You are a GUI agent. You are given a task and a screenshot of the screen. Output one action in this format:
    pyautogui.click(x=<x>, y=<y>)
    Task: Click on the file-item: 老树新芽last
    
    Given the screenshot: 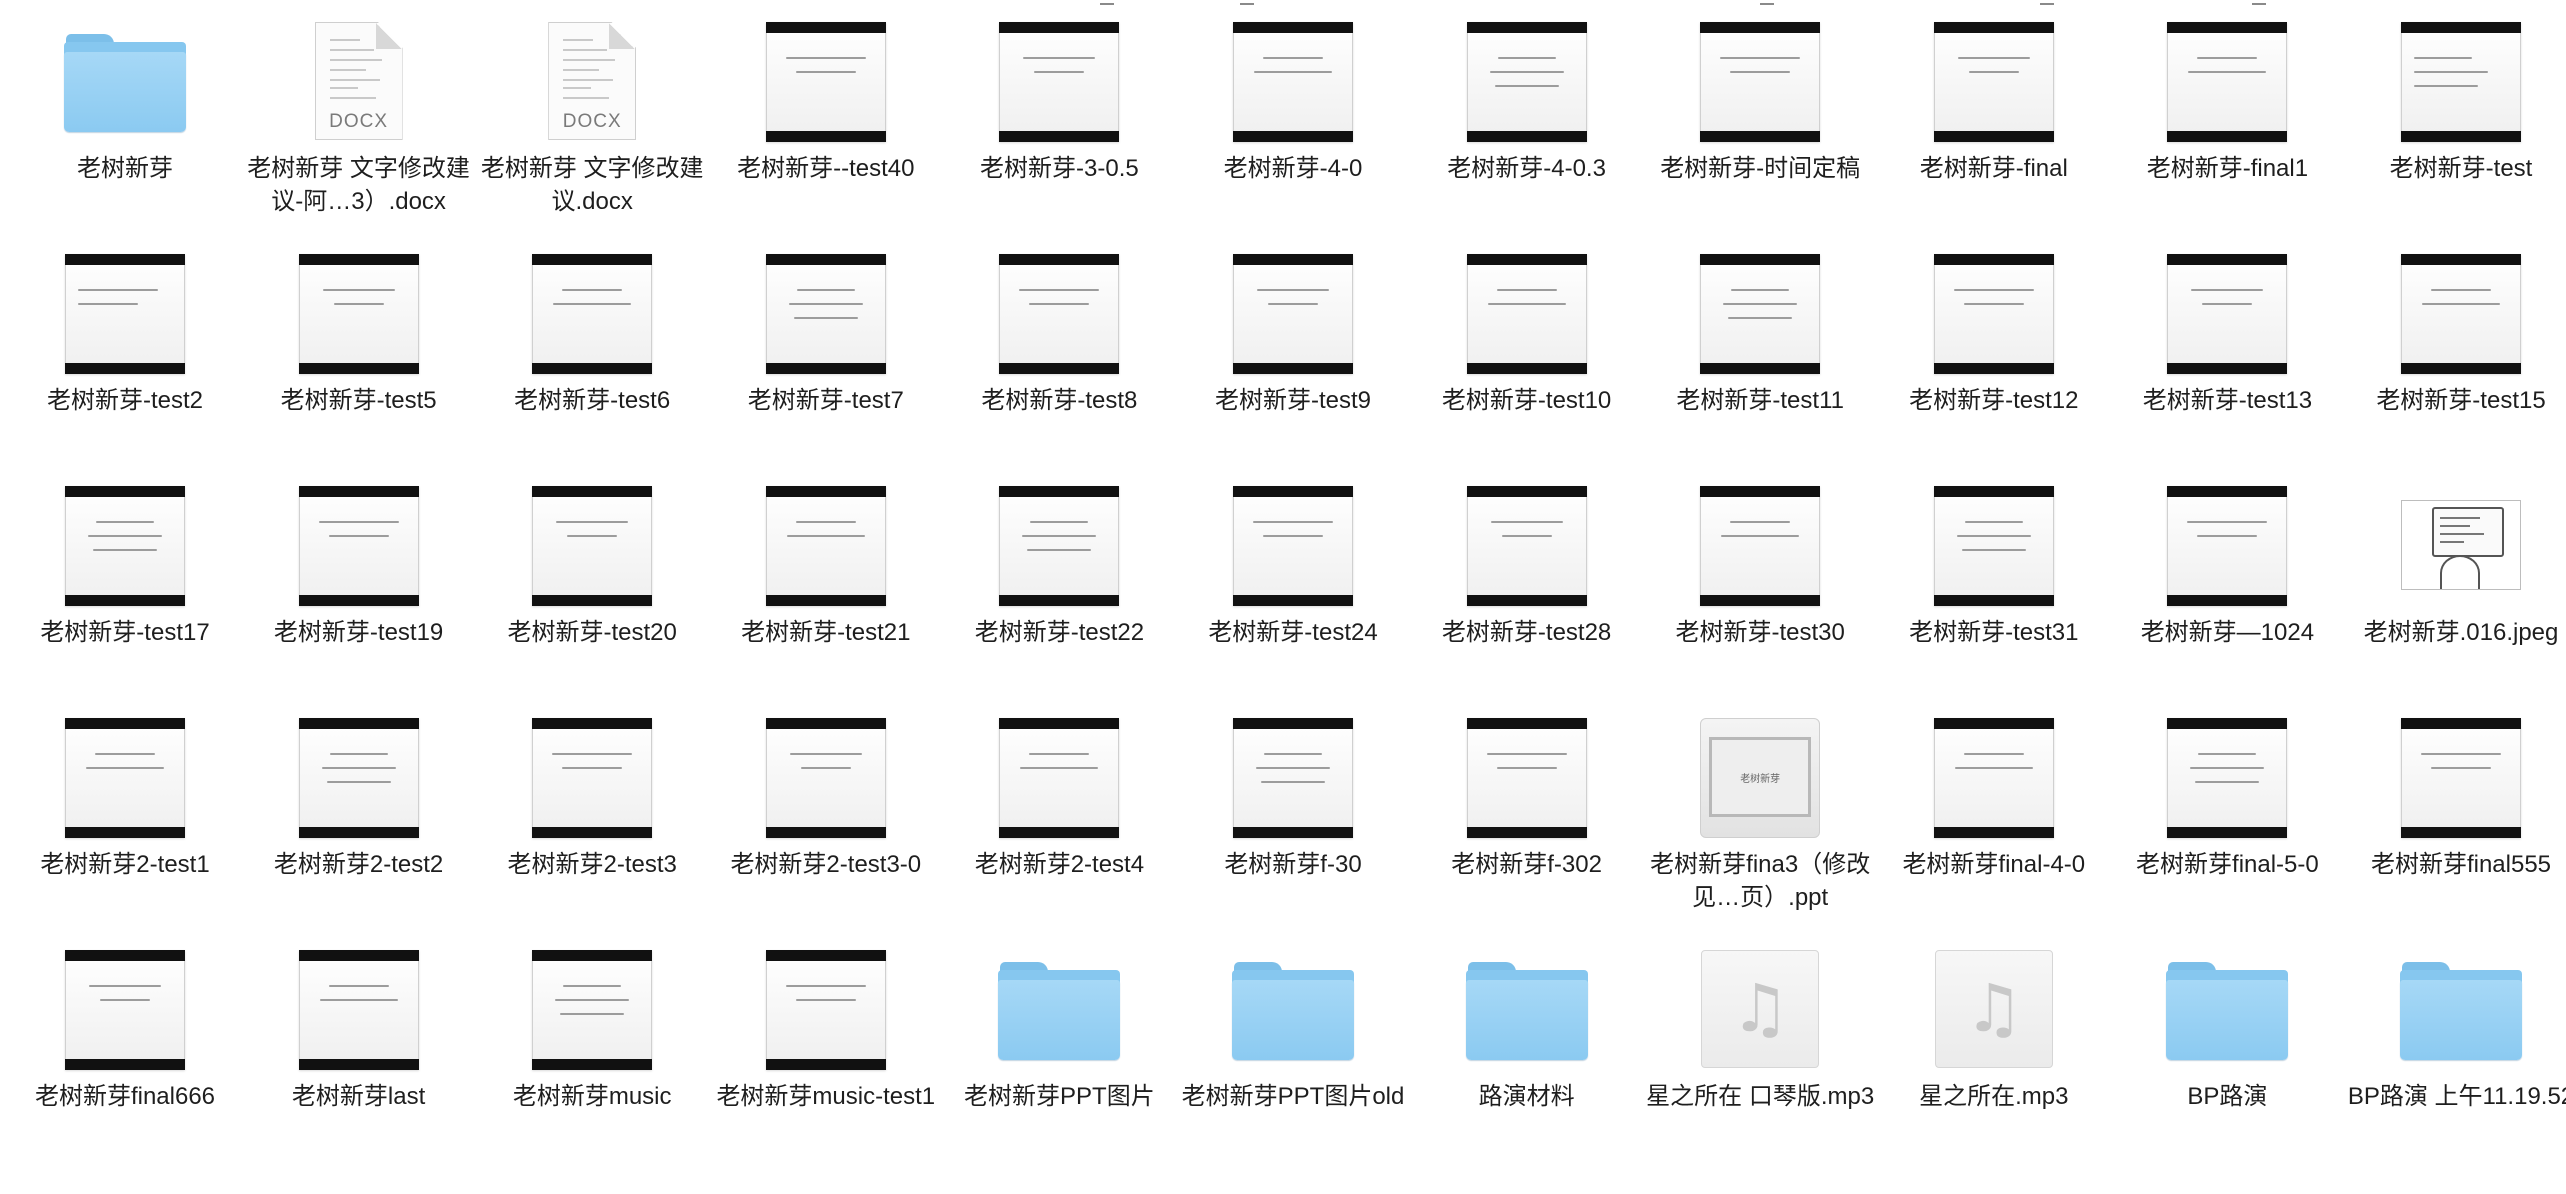 What is the action you would take?
    pyautogui.click(x=359, y=1066)
    